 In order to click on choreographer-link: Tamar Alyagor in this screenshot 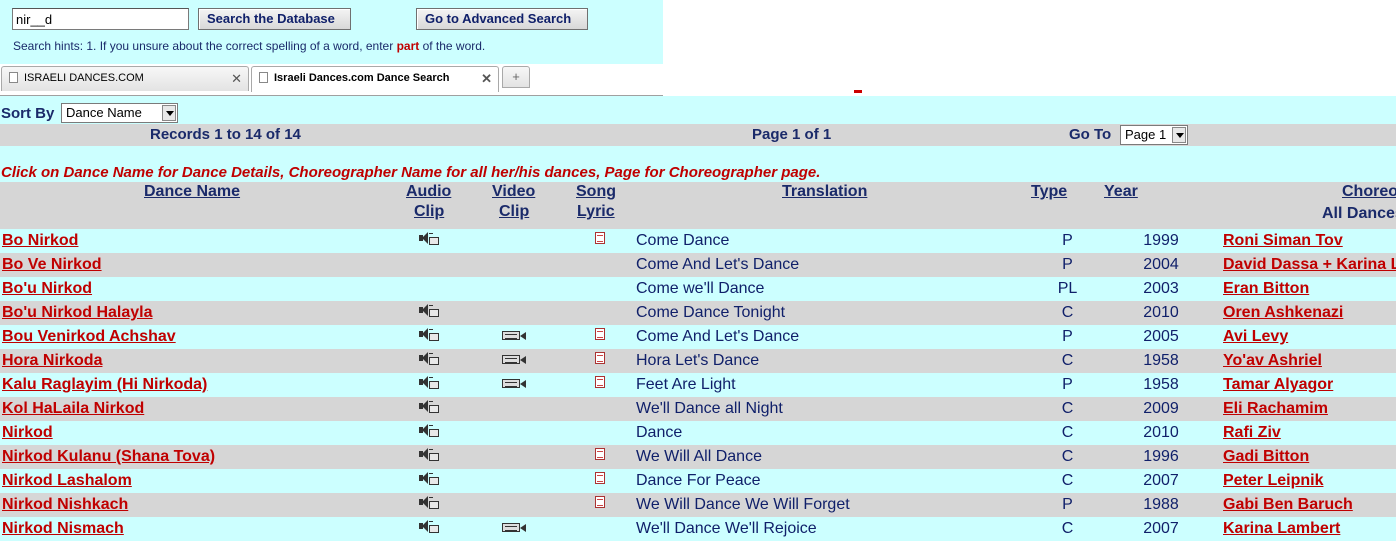, I will do `click(1278, 384)`.